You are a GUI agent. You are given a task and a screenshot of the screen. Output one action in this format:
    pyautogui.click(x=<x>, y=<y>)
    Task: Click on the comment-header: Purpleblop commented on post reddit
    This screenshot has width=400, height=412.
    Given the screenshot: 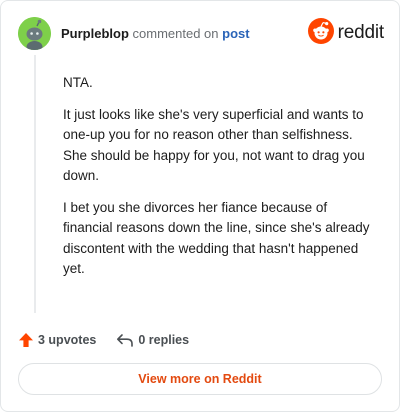 What is the action you would take?
    pyautogui.click(x=201, y=34)
    